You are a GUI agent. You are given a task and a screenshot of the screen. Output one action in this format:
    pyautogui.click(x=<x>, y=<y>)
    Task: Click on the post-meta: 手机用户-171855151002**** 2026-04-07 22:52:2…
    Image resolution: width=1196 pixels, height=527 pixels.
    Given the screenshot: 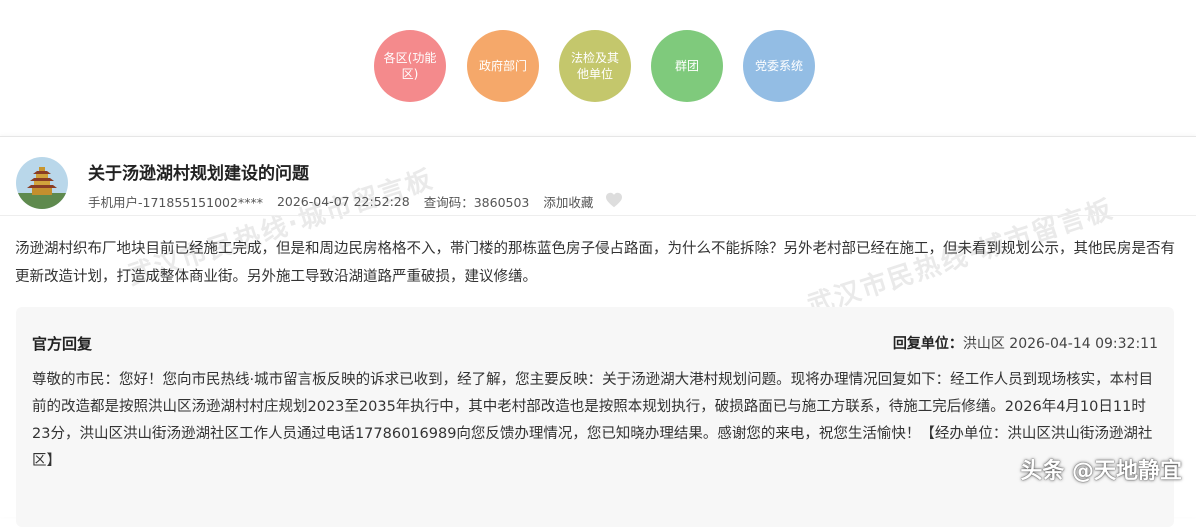 What is the action you would take?
    pyautogui.click(x=355, y=201)
    